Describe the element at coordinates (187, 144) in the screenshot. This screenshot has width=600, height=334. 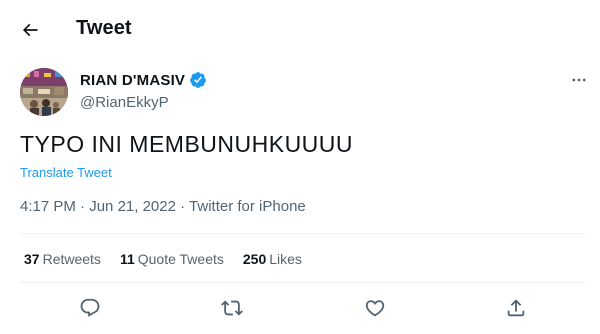
I see `tweet-text: TYPO INI MEMBUNUHKUUUU` at that location.